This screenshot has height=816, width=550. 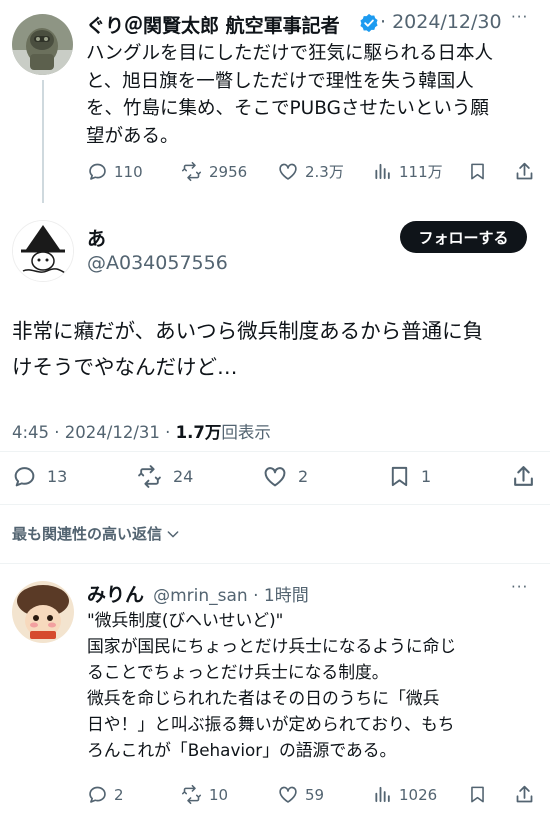 What do you see at coordinates (213, 24) in the screenshot?
I see `author-name: ぐり＠関賢太郎 航空軍事記者` at bounding box center [213, 24].